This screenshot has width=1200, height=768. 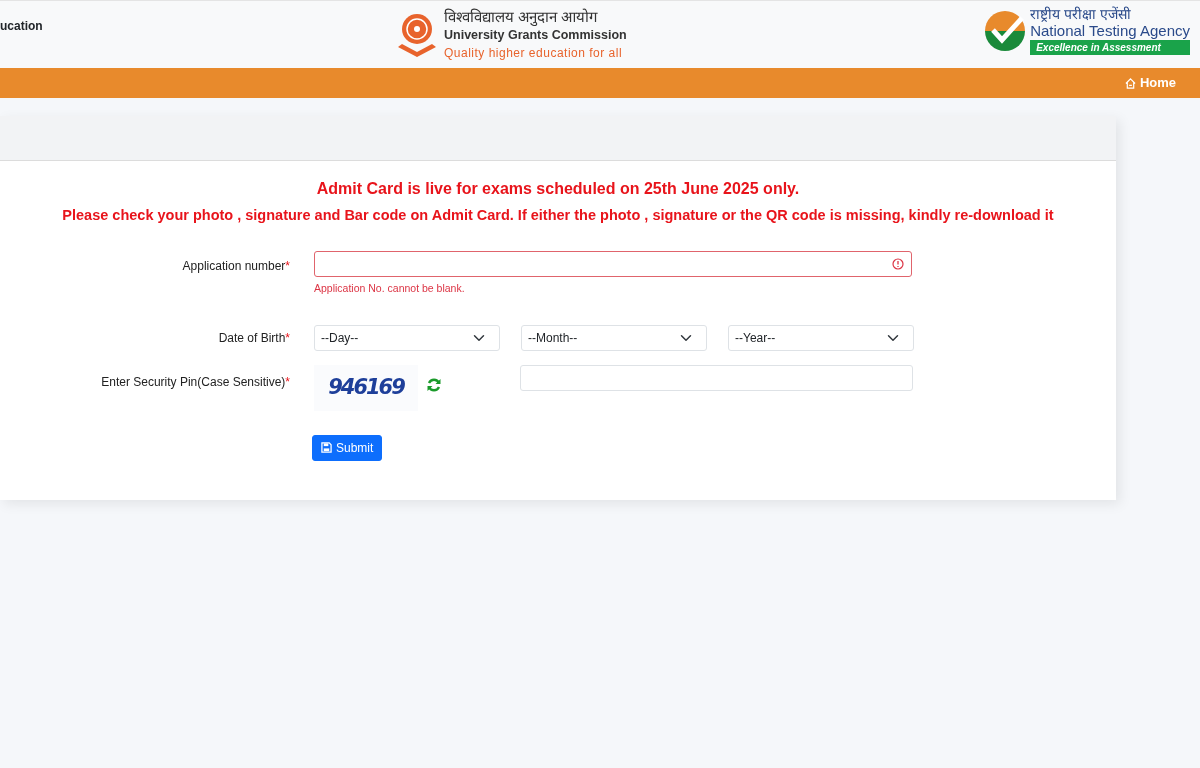 What do you see at coordinates (558, 189) in the screenshot?
I see `notice-text: Admit Card is live for exams scheduled on 25th June 2025 only.` at bounding box center [558, 189].